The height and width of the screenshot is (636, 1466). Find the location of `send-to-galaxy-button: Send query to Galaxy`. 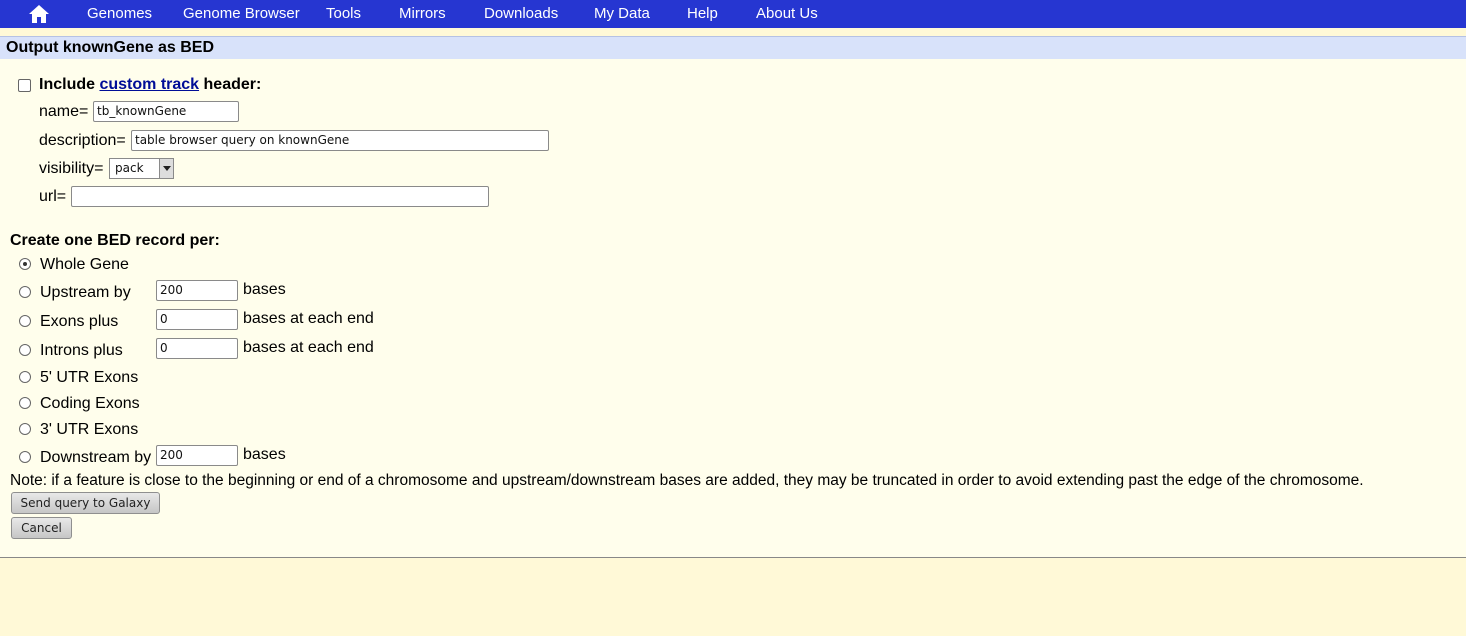

send-to-galaxy-button: Send query to Galaxy is located at coordinates (85, 503).